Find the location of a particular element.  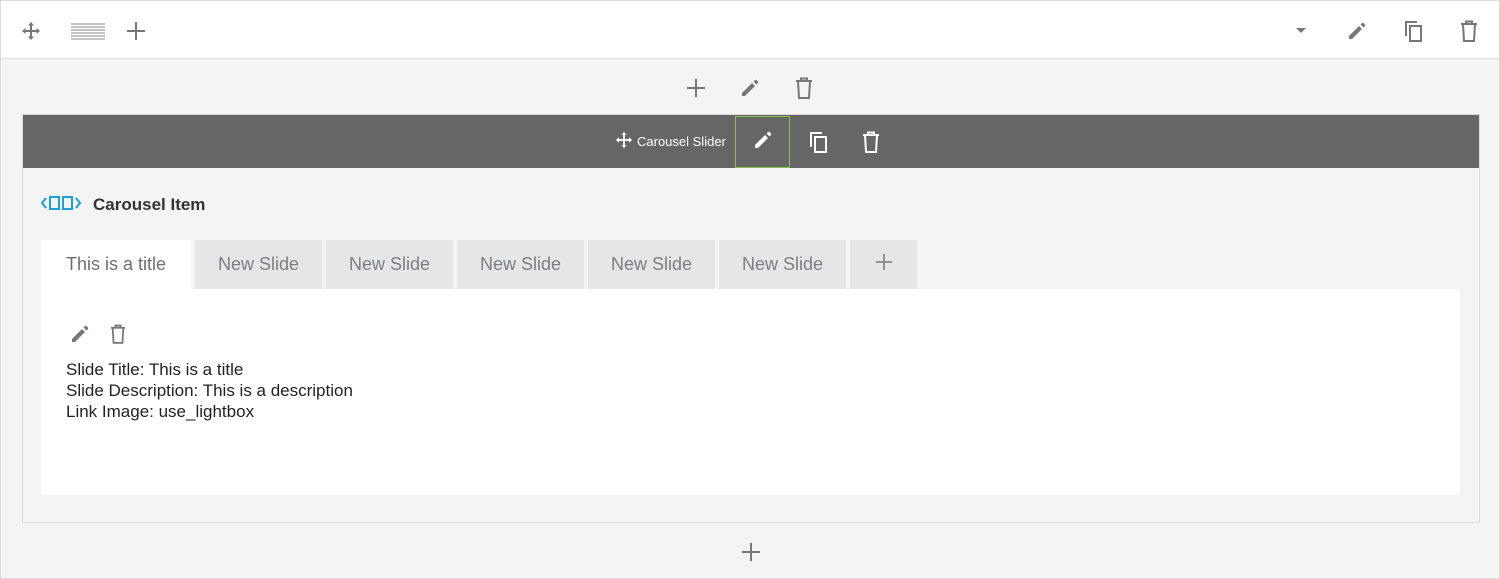

tab-slide-6: New Slide is located at coordinates (782, 264).